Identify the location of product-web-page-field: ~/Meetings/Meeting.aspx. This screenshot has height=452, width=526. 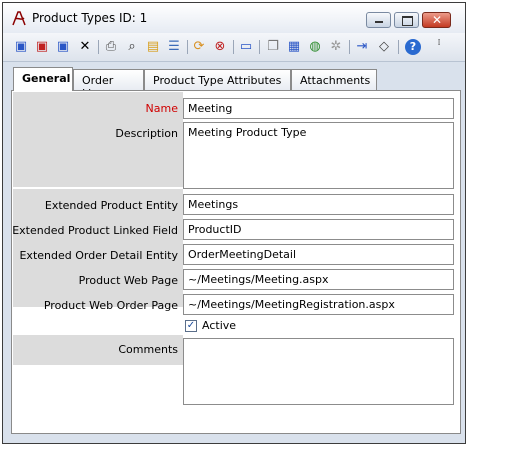
(318, 279).